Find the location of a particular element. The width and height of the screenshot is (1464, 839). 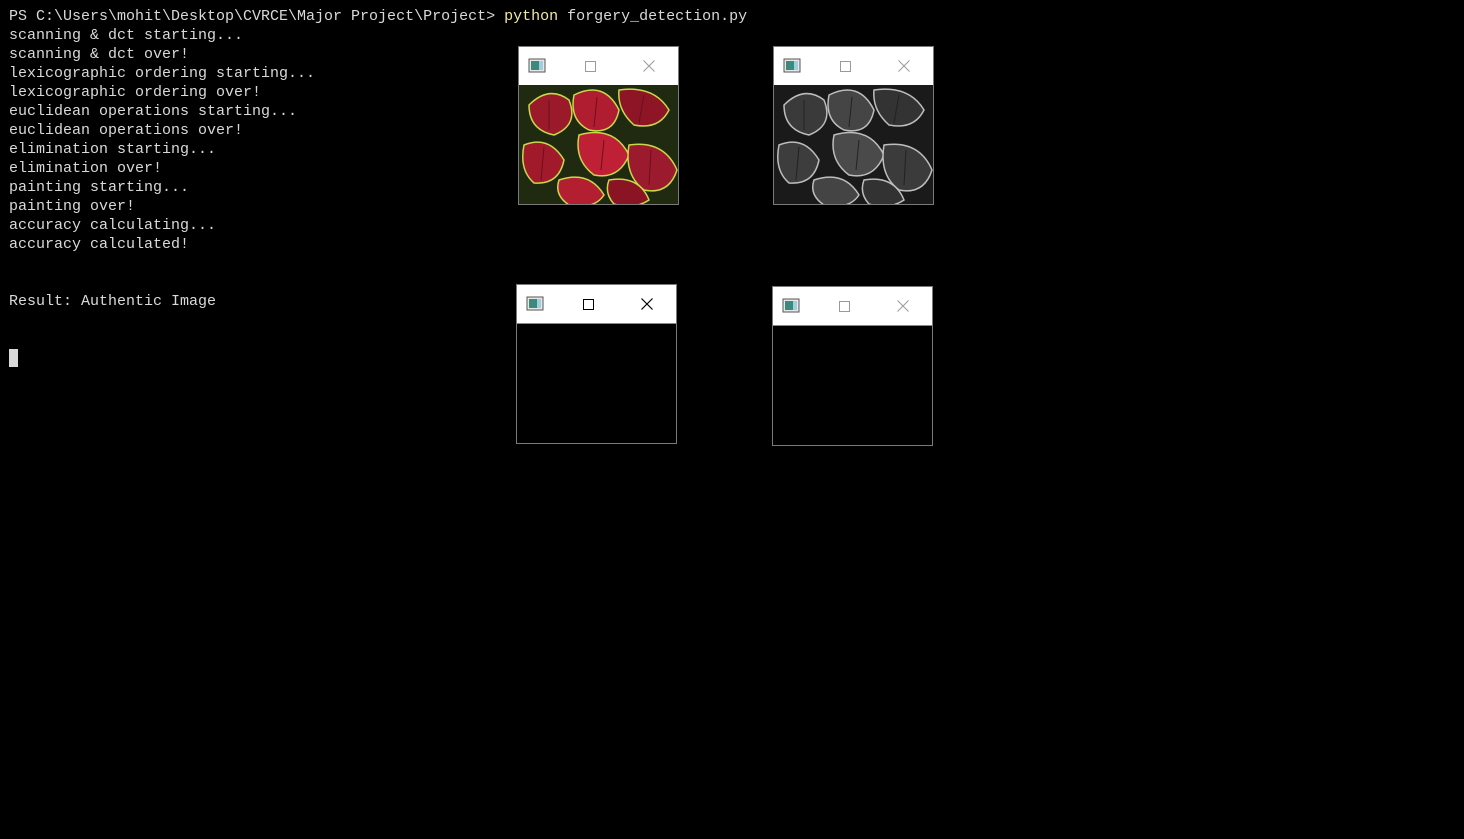

image-window-result is located at coordinates (852, 366).